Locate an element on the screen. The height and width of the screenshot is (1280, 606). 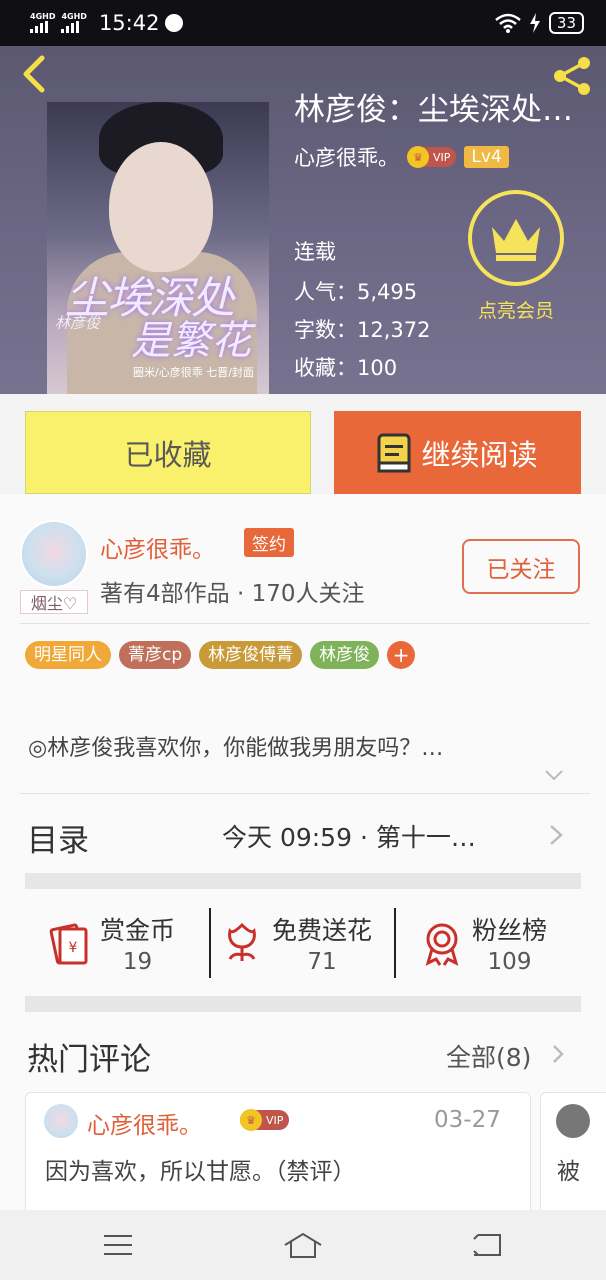
author-panel-name: 心彦很乖。 is located at coordinates (157, 547).